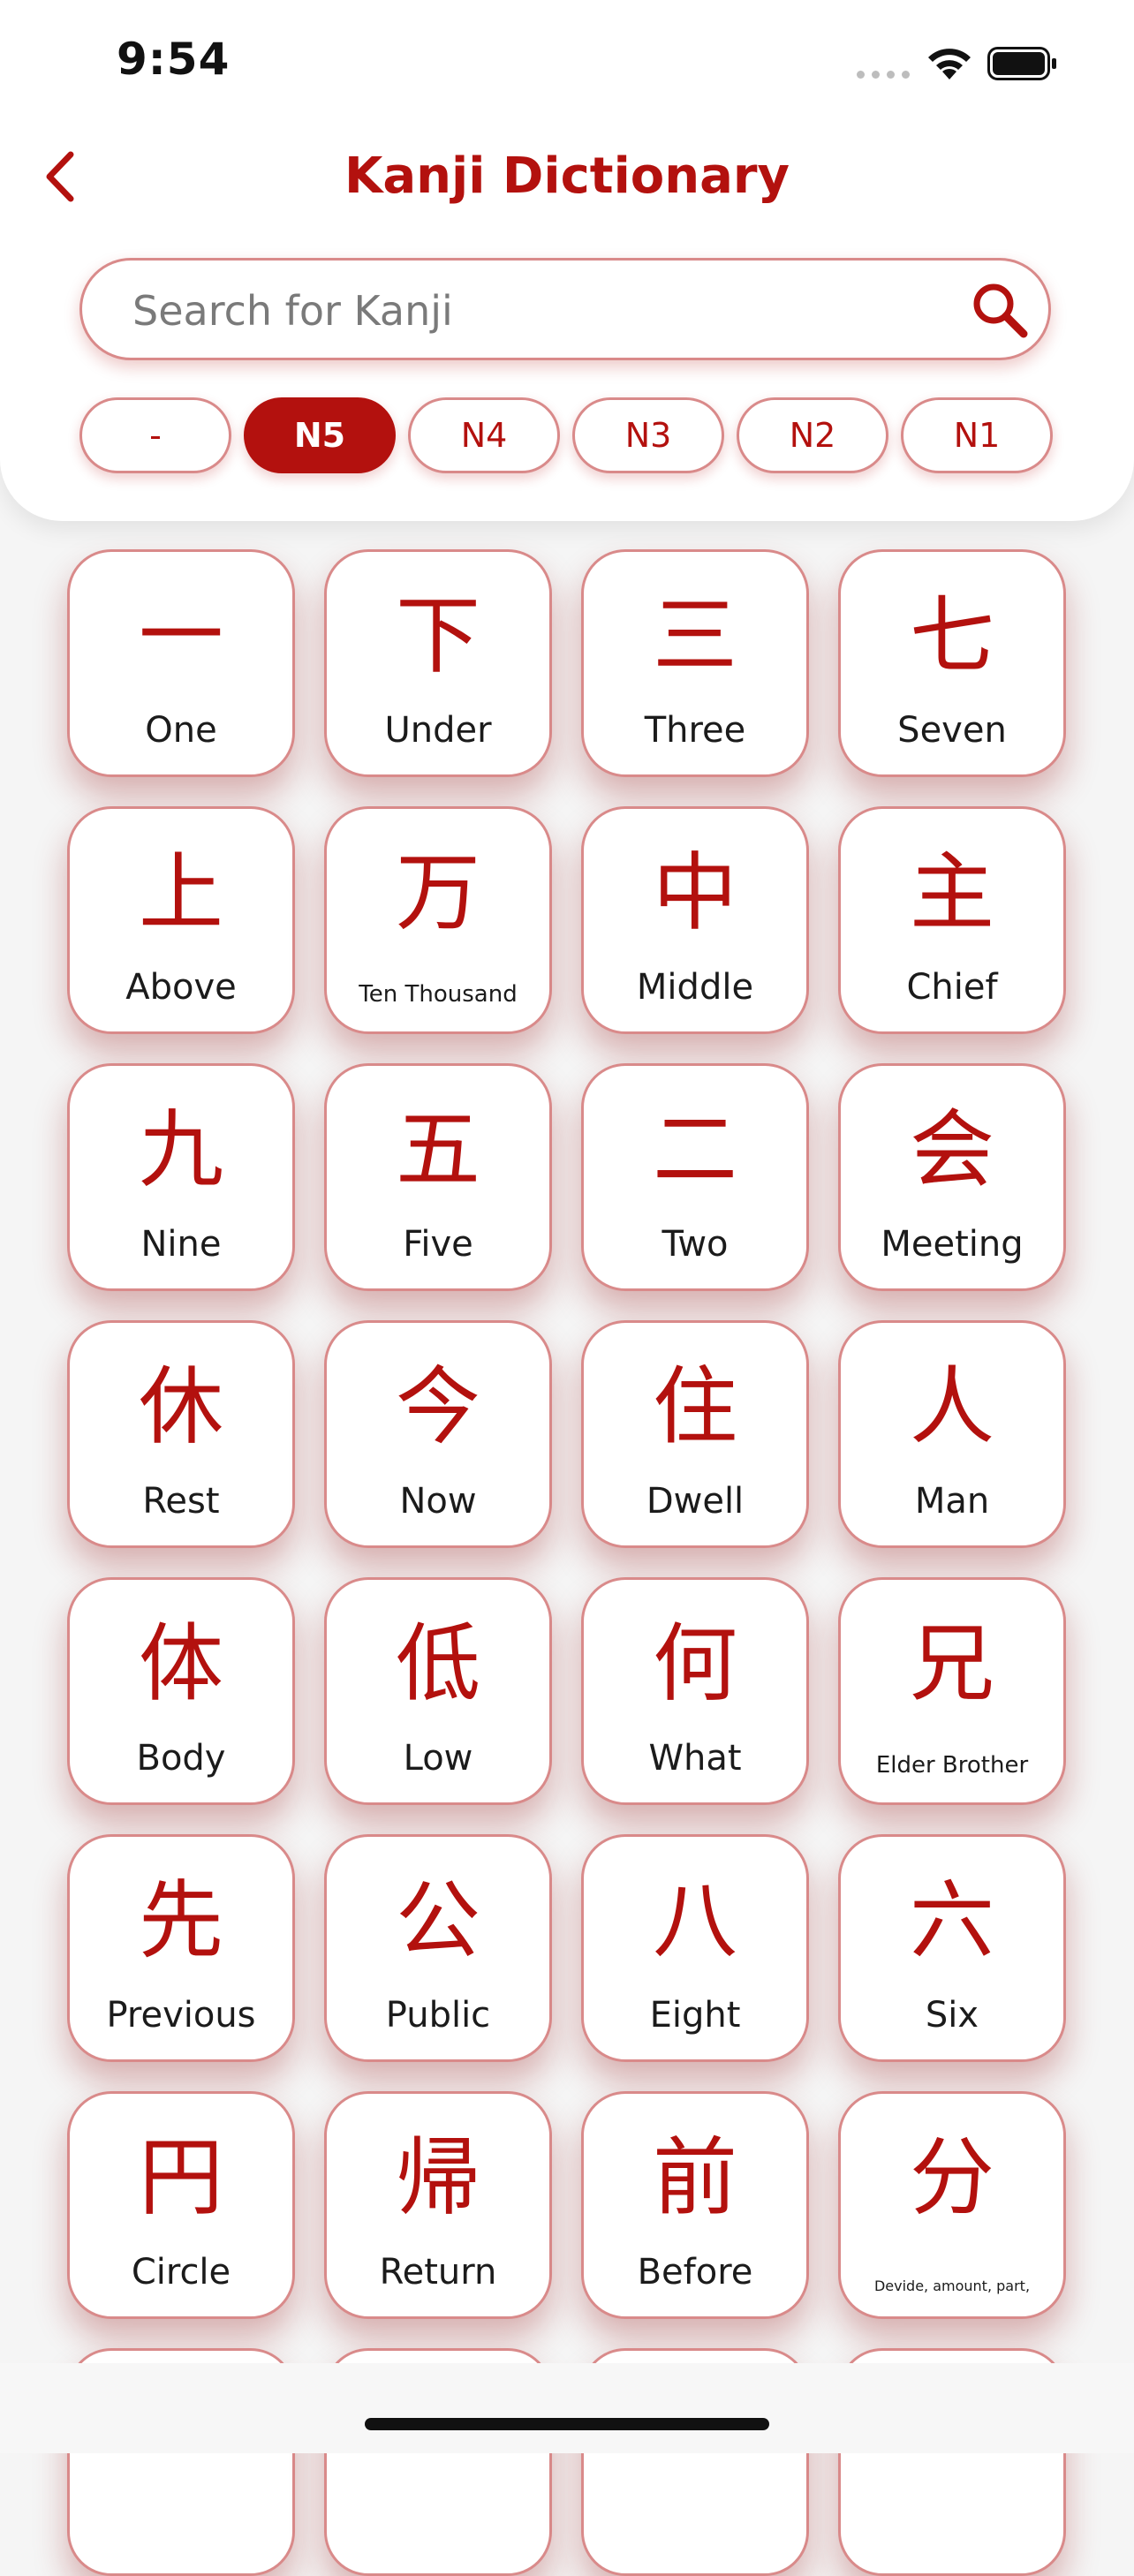 The width and height of the screenshot is (1134, 2576). Describe the element at coordinates (181, 2016) in the screenshot. I see `kanji-meaning: Previous` at that location.